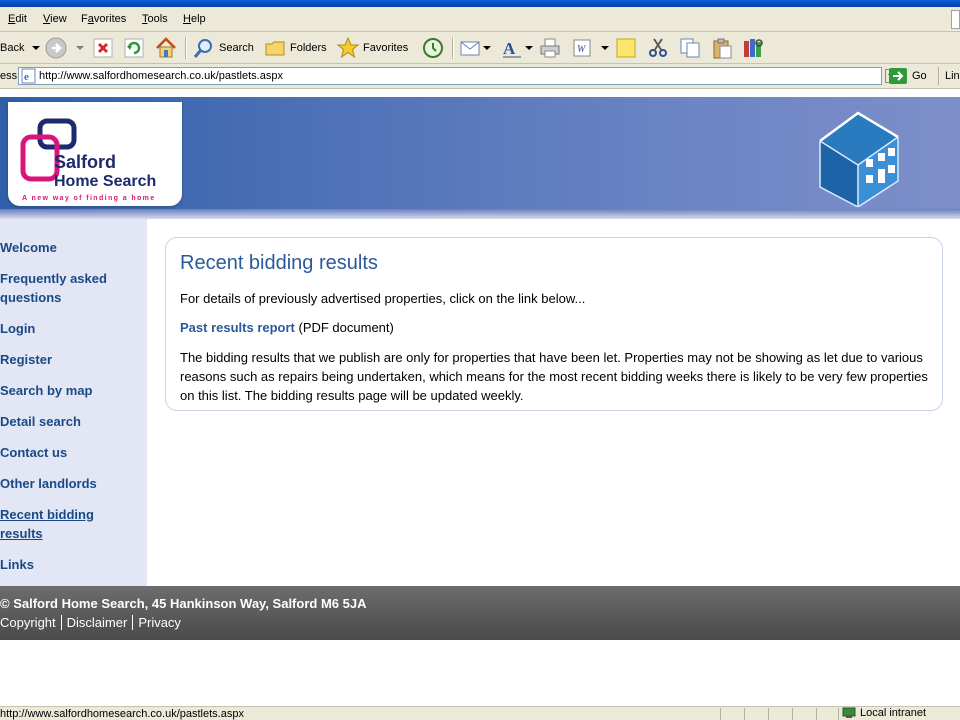 The image size is (960, 720). Describe the element at coordinates (53, 278) in the screenshot. I see `nav-faq-line1: Frequently asked` at that location.